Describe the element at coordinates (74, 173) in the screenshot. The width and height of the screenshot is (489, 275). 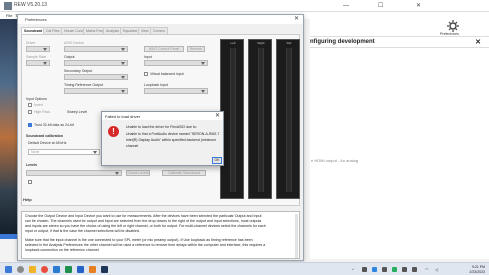
I see `level-select` at that location.